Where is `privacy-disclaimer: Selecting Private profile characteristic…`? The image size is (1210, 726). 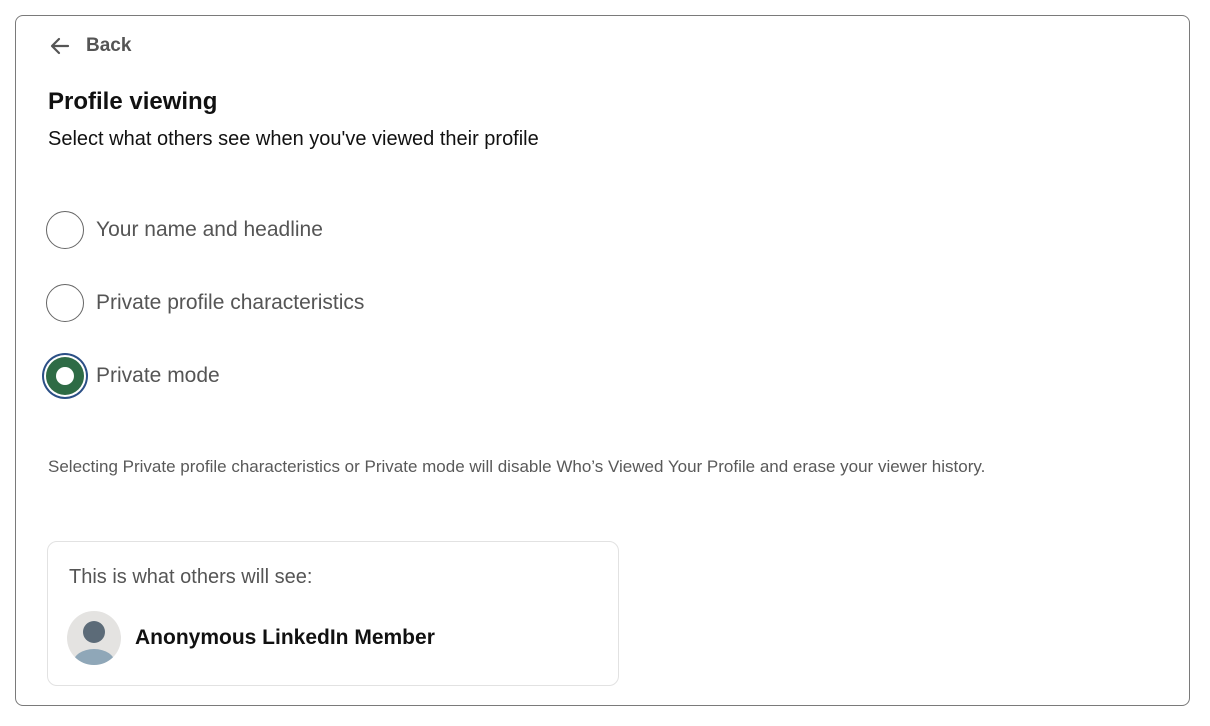 privacy-disclaimer: Selecting Private profile characteristic… is located at coordinates (517, 466).